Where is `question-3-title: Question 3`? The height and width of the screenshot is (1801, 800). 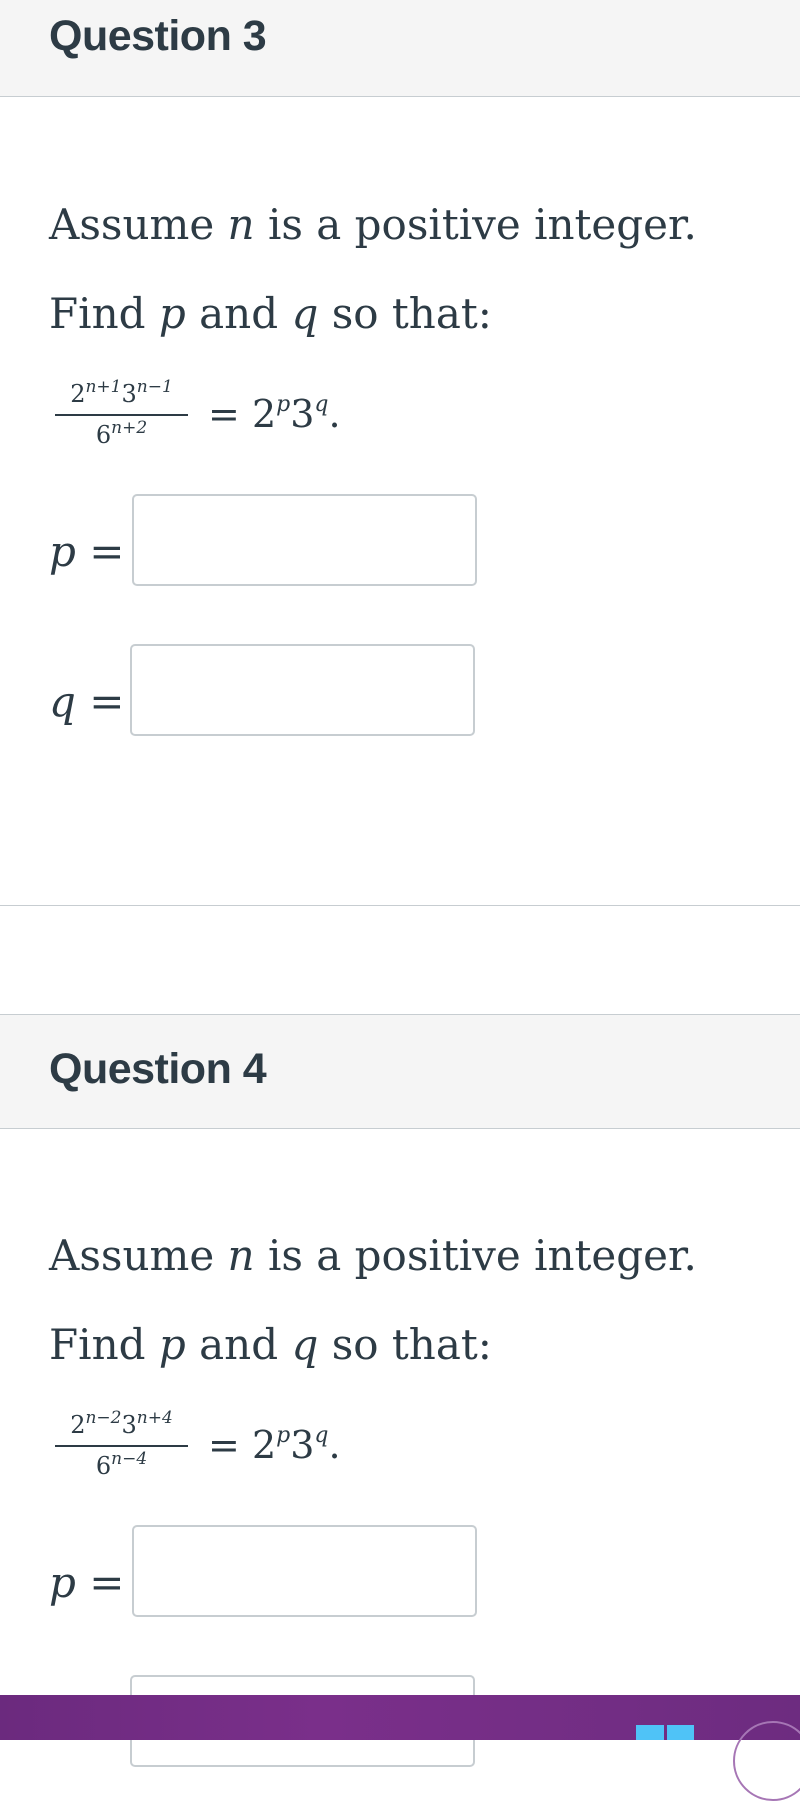
question-3-title: Question 3 is located at coordinates (158, 36).